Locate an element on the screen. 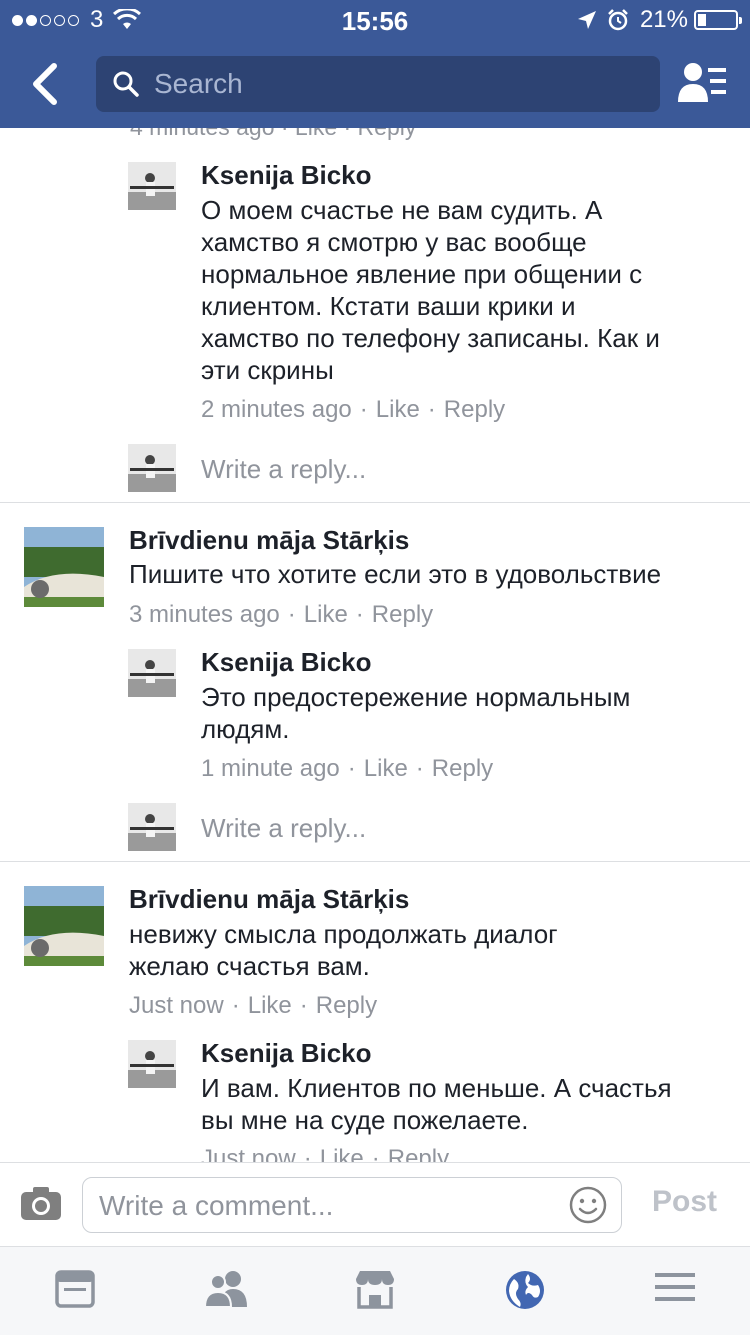 The width and height of the screenshot is (750, 1335). news-feed-icon is located at coordinates (75, 1289).